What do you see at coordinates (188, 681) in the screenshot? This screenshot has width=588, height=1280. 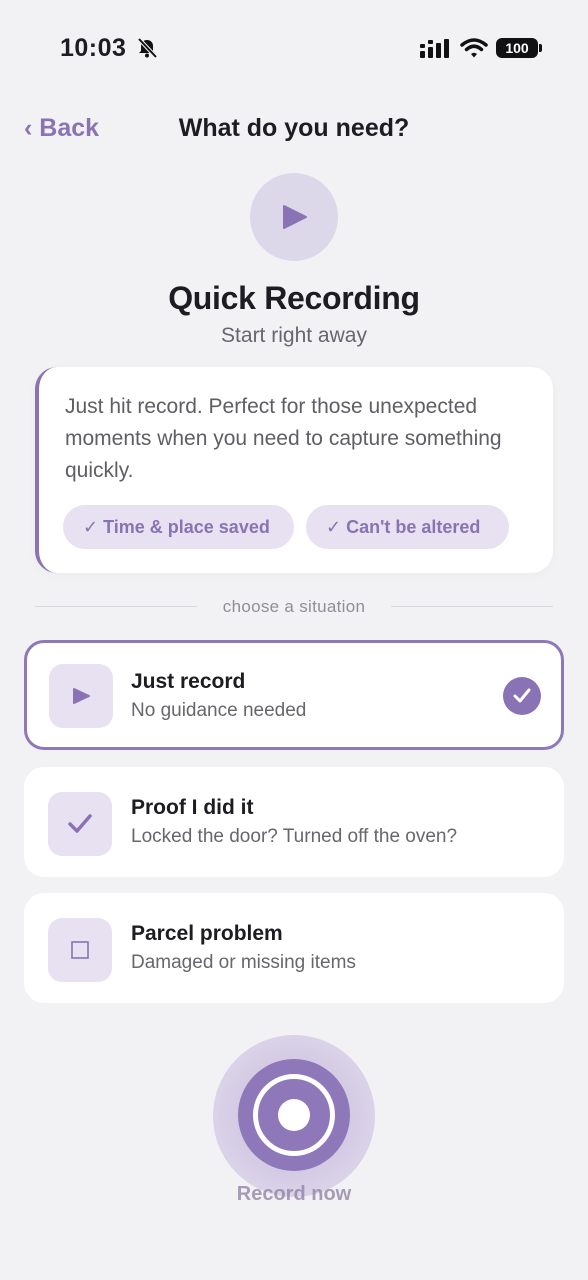 I see `option-title: Just record` at bounding box center [188, 681].